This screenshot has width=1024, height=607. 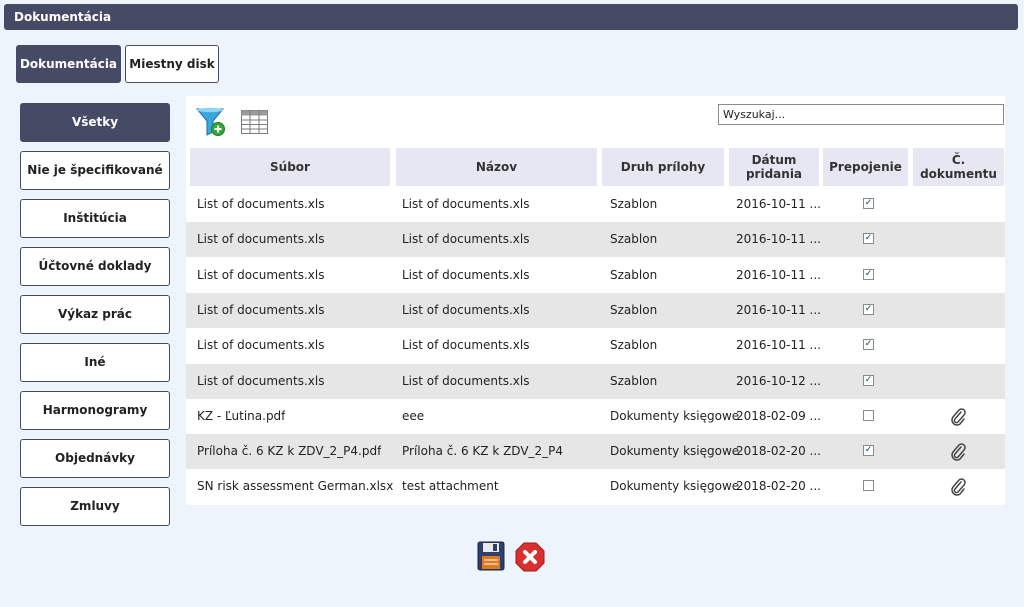 What do you see at coordinates (496, 167) in the screenshot?
I see `column-header-nazov: Názov` at bounding box center [496, 167].